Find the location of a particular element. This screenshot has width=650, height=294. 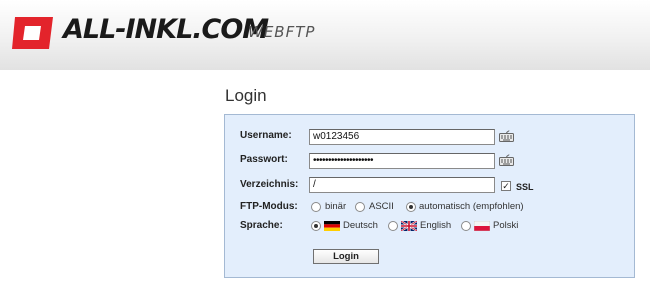

language-german-label: Deutsch is located at coordinates (360, 225).